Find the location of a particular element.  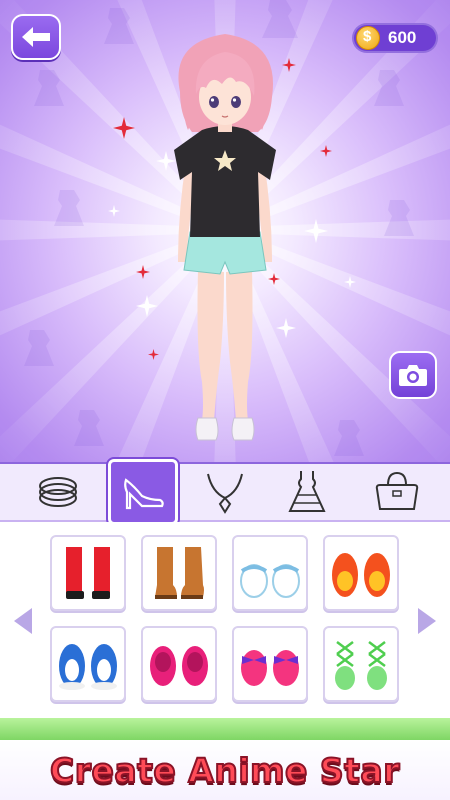

necklace-icon is located at coordinates (225, 493).